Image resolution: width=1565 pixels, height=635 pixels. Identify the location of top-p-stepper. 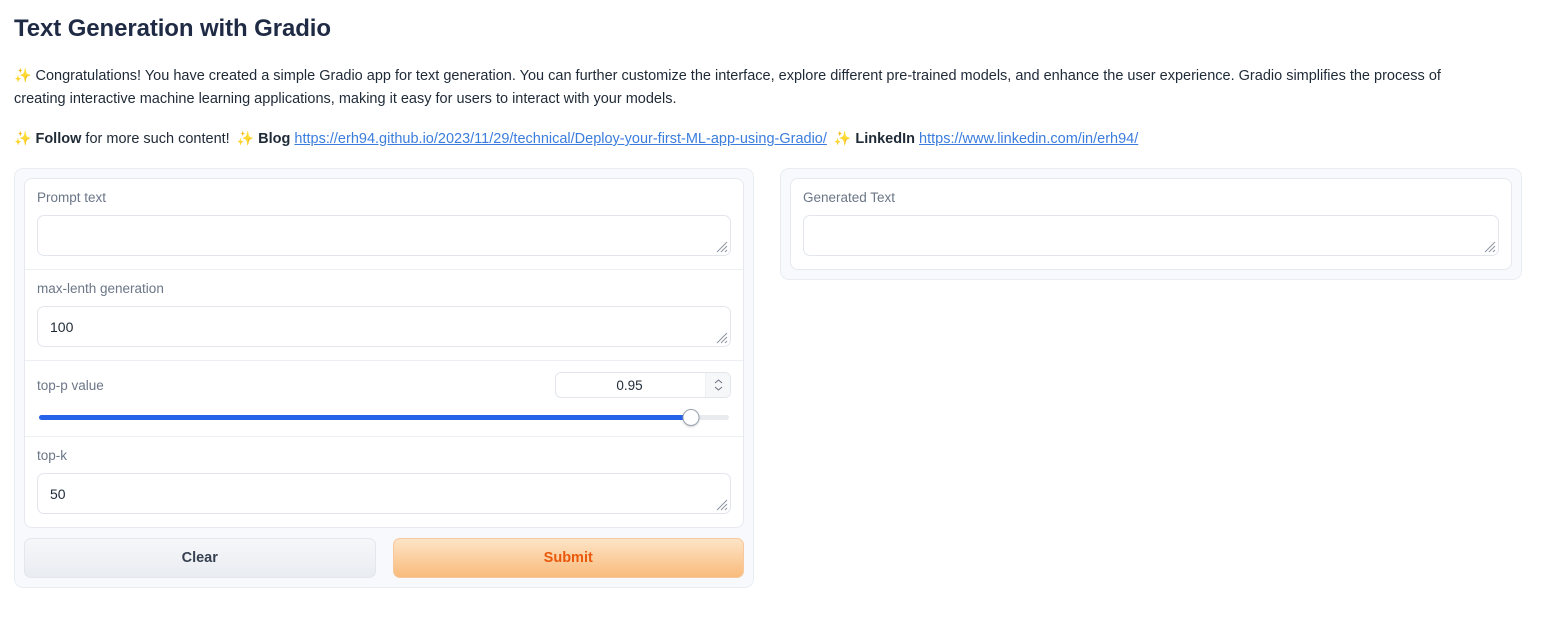
(717, 385).